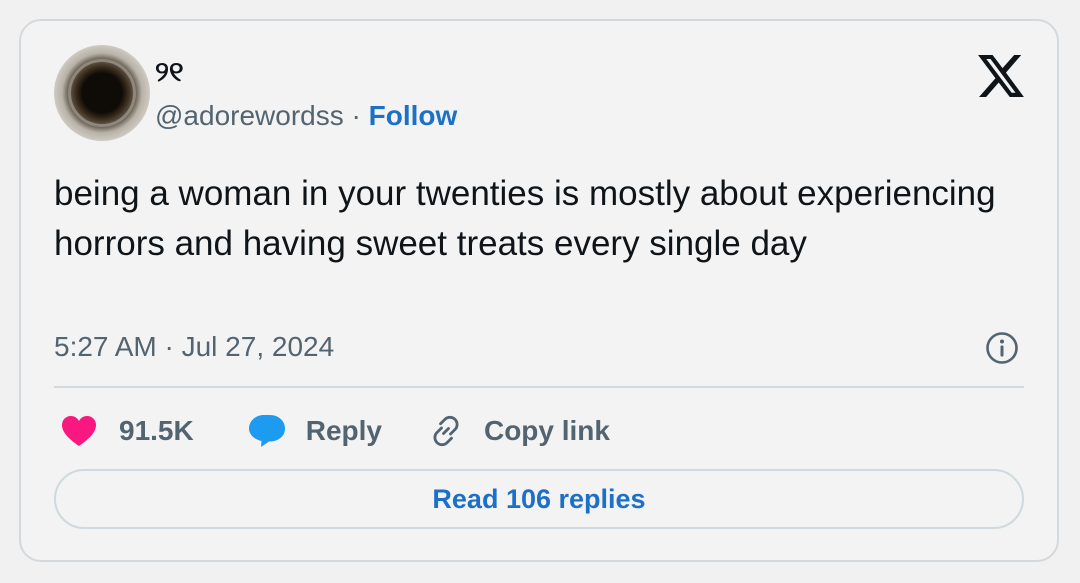  Describe the element at coordinates (413, 115) in the screenshot. I see `follow-button: Follow` at that location.